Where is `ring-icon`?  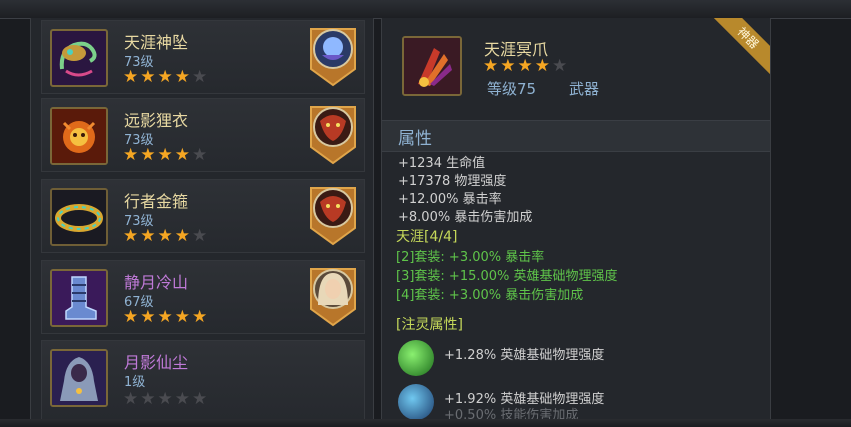 ring-icon is located at coordinates (79, 217).